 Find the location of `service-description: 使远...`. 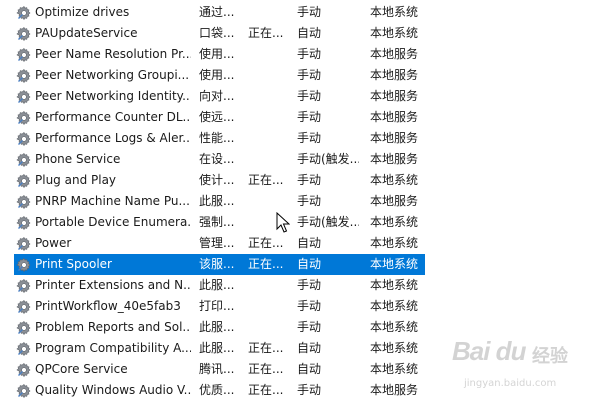

service-description: 使远... is located at coordinates (217, 117).